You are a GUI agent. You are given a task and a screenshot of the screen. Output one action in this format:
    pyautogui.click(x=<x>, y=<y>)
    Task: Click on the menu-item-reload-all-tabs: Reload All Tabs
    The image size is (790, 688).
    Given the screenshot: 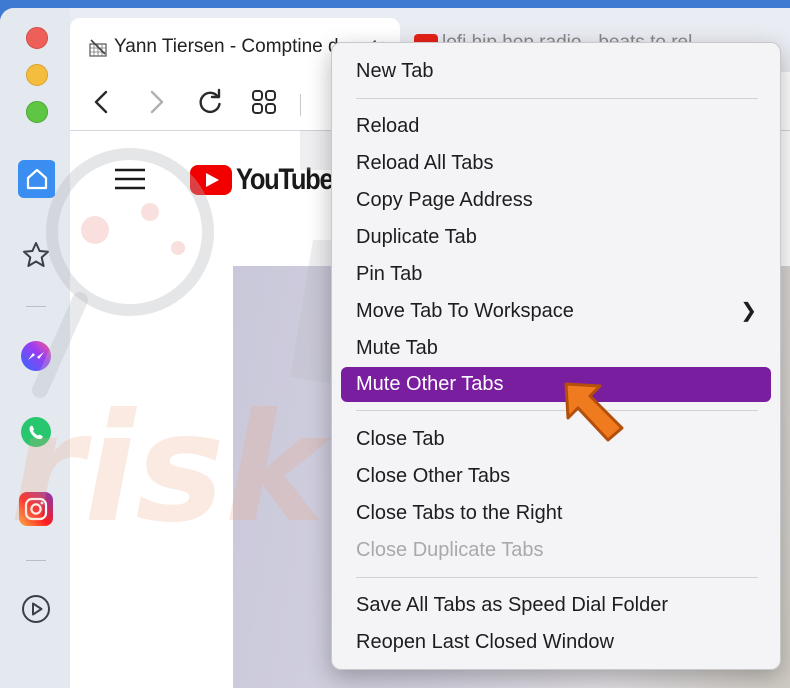 What is the action you would take?
    pyautogui.click(x=556, y=163)
    